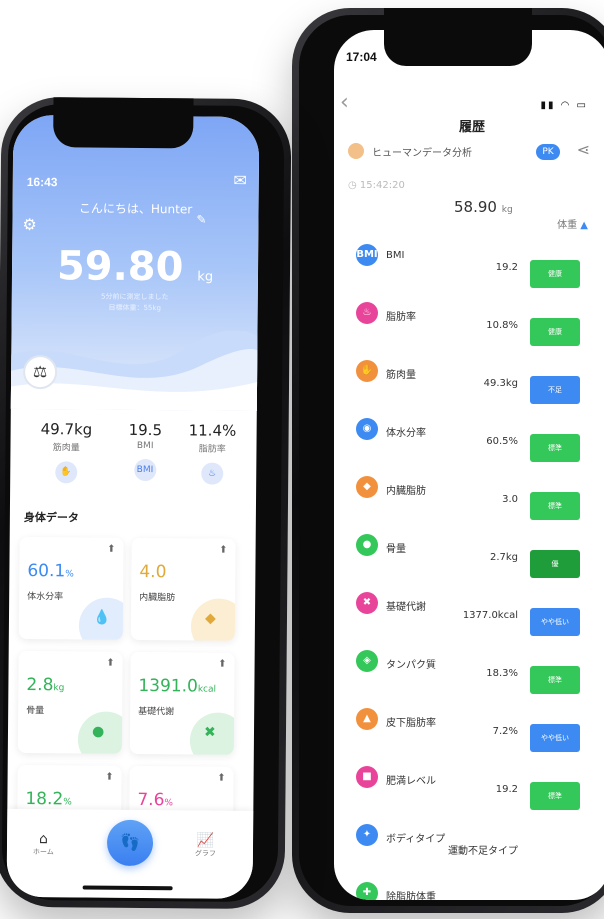 Image resolution: width=604 pixels, height=919 pixels. I want to click on stat-muscle: 49.7kg 筋肉量 ✋, so click(66, 452).